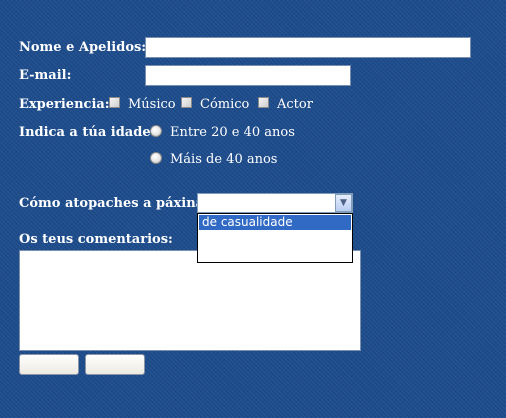  I want to click on chevron-down-icon: ▼, so click(343, 202).